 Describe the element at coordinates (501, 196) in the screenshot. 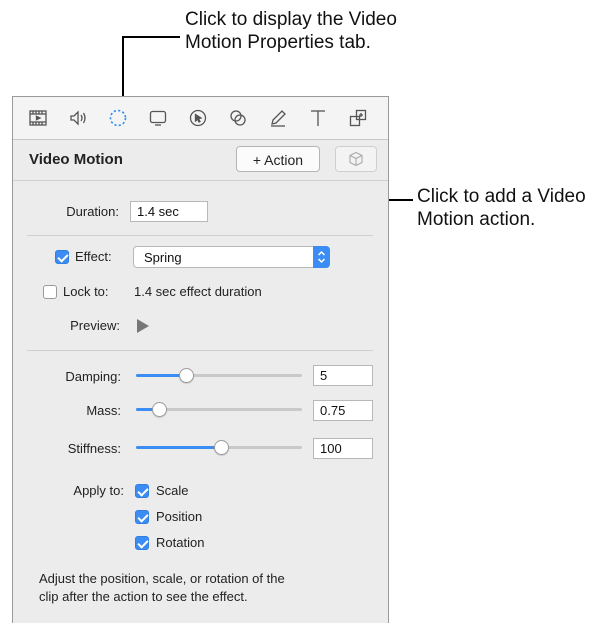

I see `callout-right-line1: Click to add a Video` at that location.